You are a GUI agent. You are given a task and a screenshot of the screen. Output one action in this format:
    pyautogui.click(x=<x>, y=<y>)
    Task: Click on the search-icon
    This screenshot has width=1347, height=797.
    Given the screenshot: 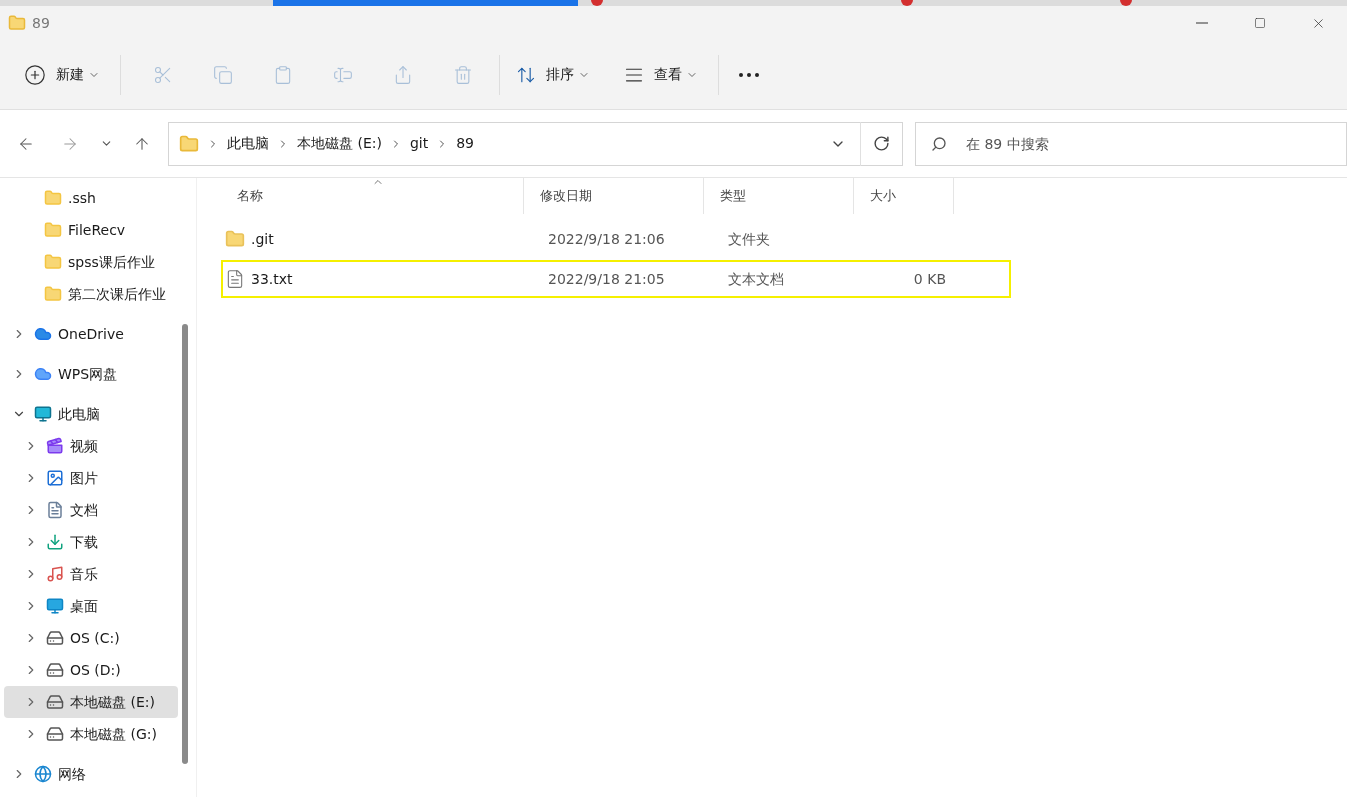 What is the action you would take?
    pyautogui.click(x=939, y=143)
    